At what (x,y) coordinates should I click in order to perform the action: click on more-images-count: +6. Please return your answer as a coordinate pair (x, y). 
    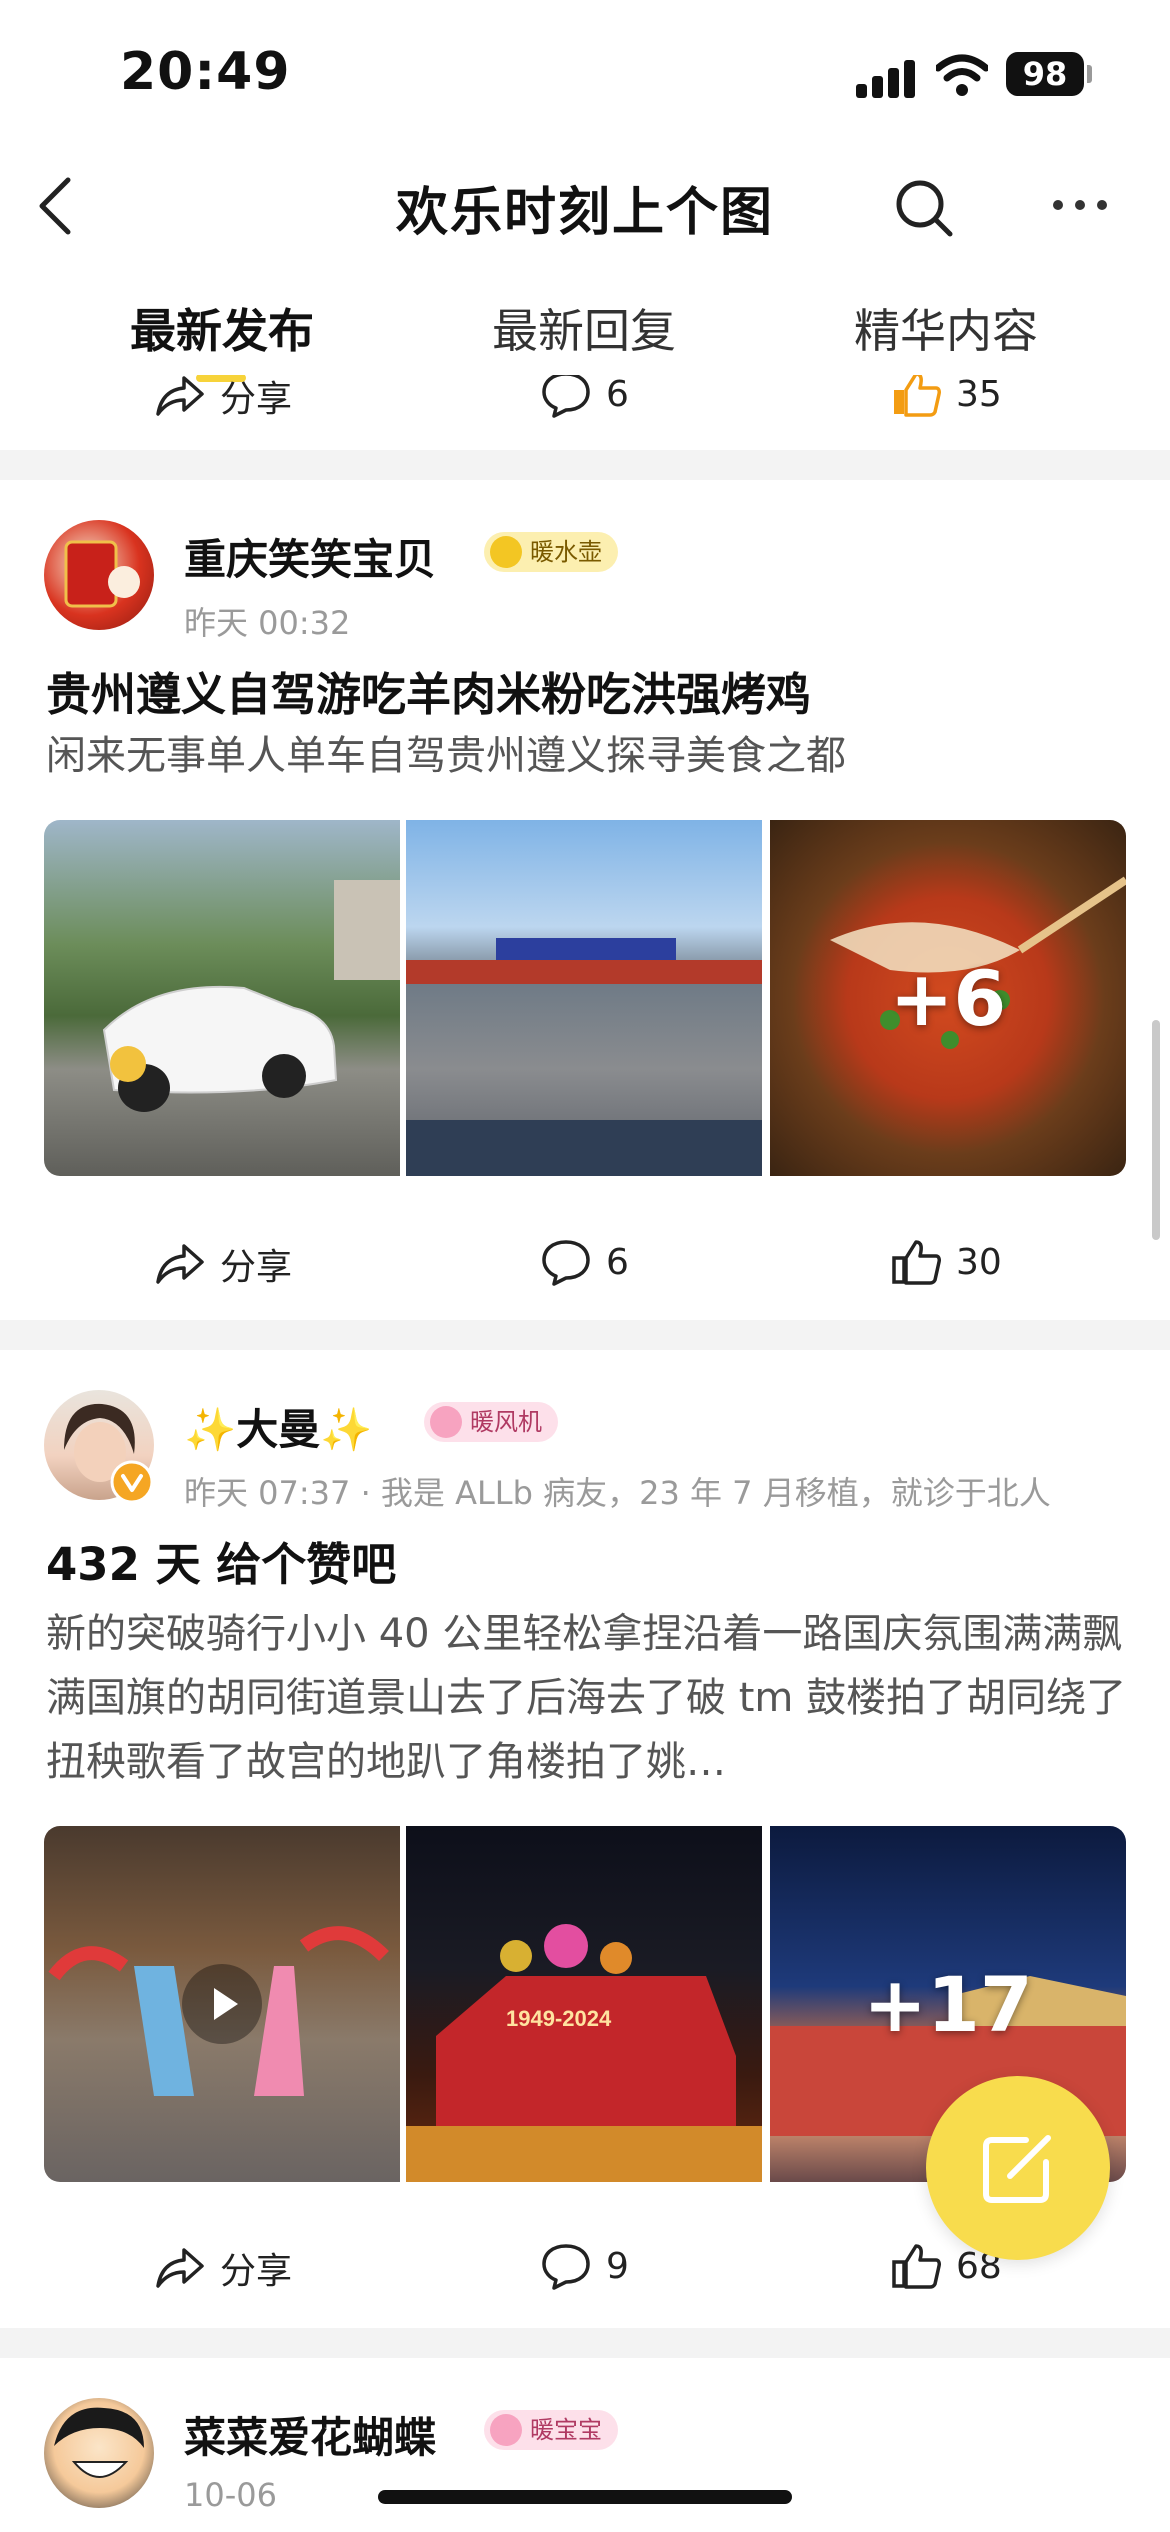
    Looking at the image, I should click on (948, 998).